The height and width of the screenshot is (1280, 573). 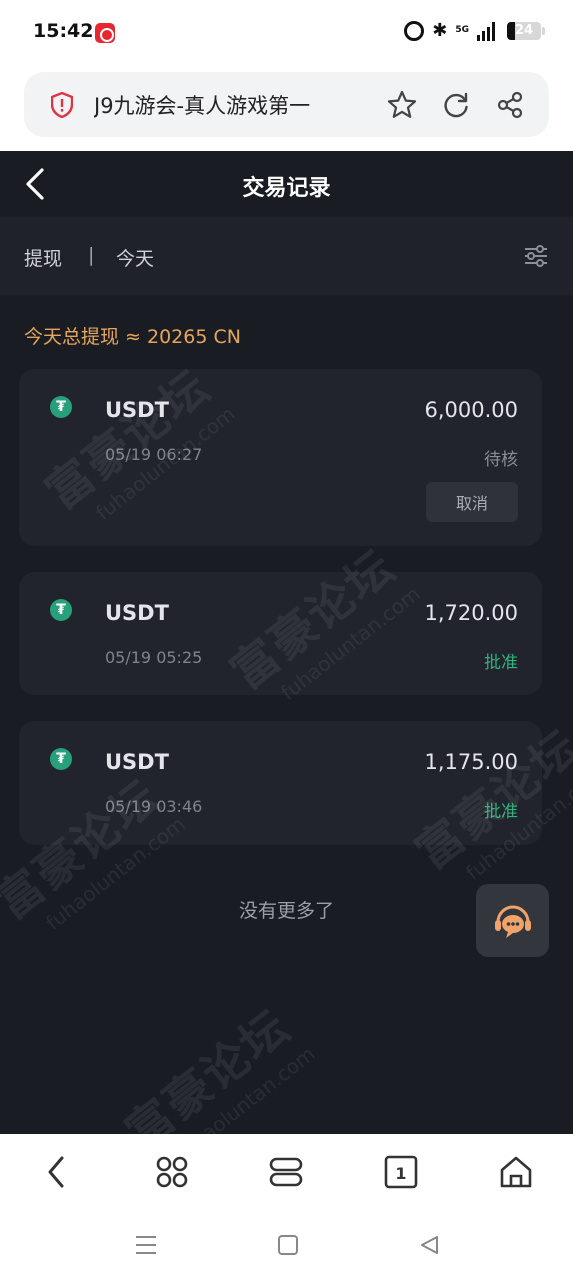 I want to click on menu-icon, so click(x=286, y=1172).